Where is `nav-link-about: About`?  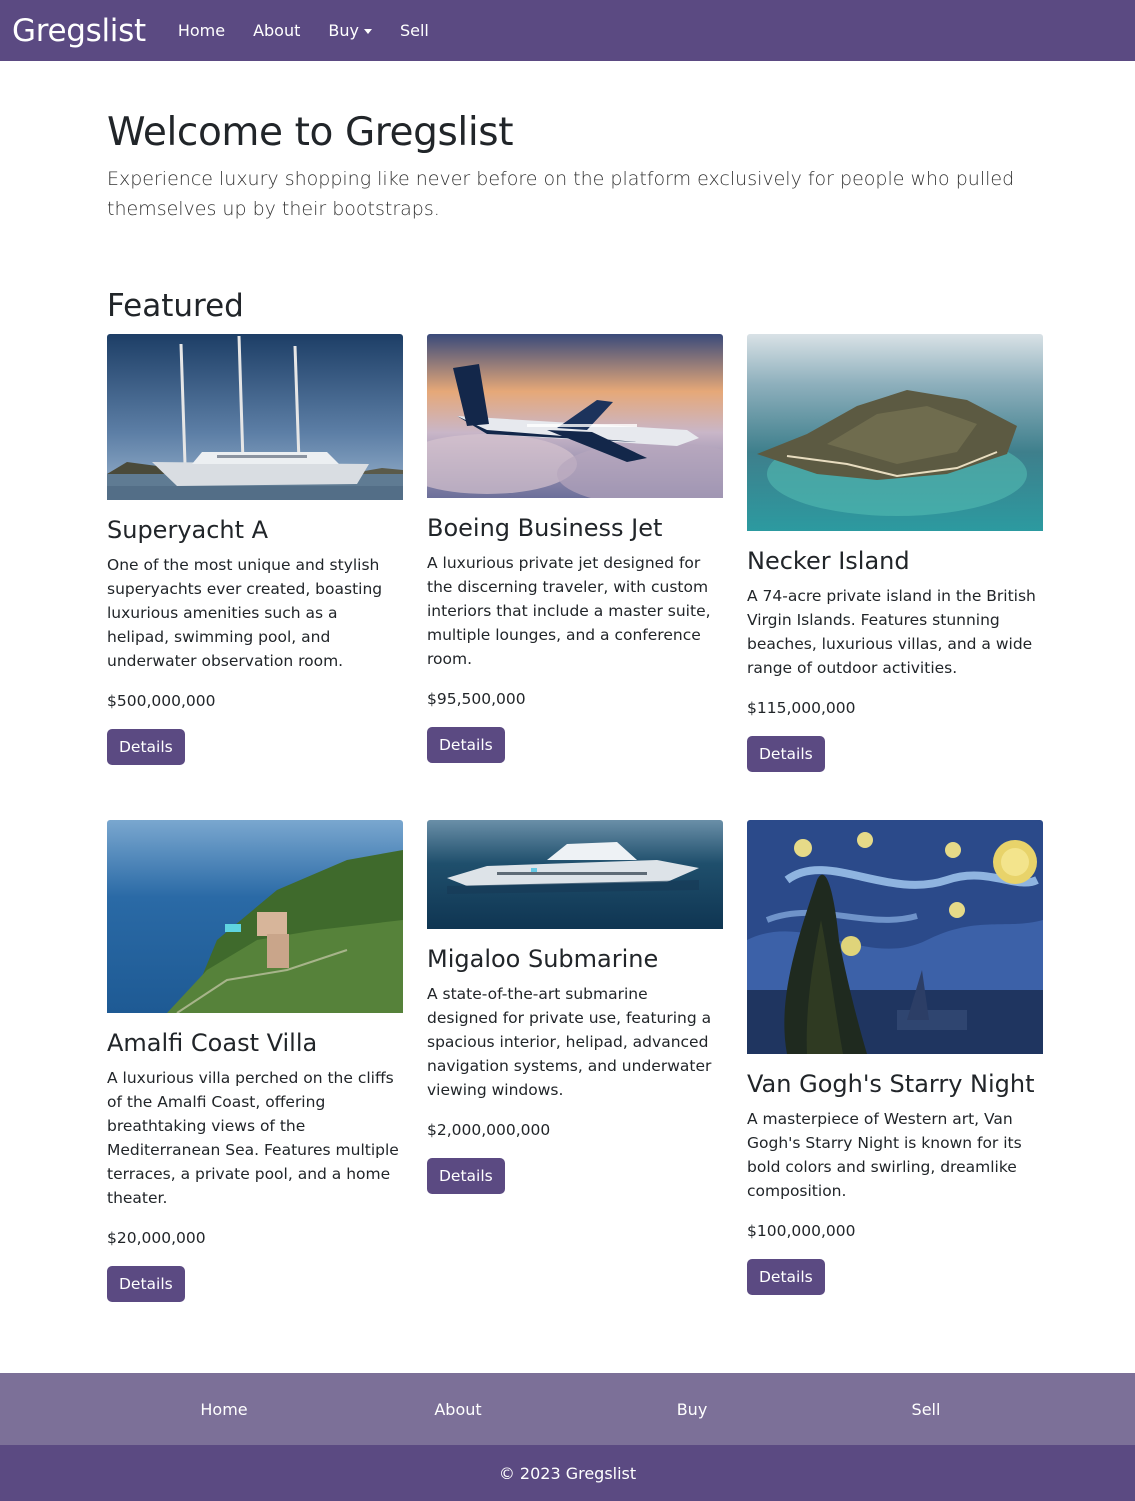
nav-link-about: About is located at coordinates (276, 30).